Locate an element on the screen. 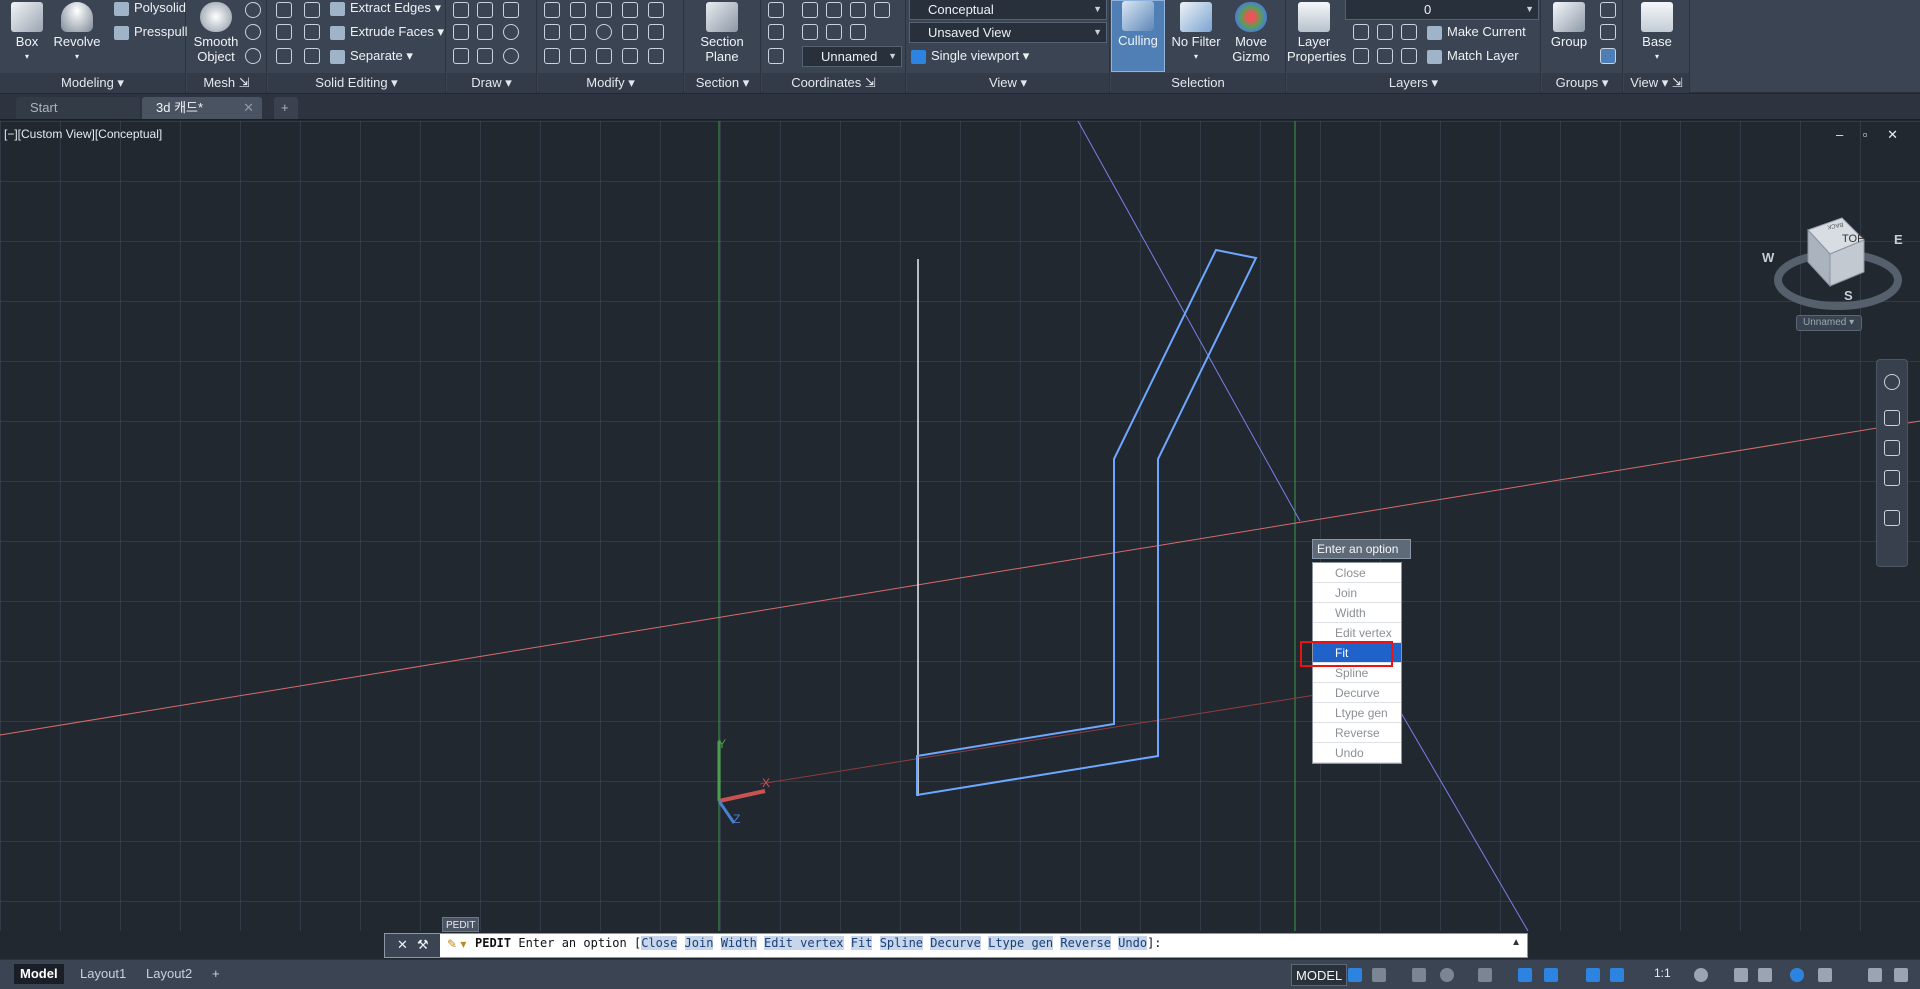 This screenshot has width=1920, height=989. ortho-icon is located at coordinates (1419, 975).